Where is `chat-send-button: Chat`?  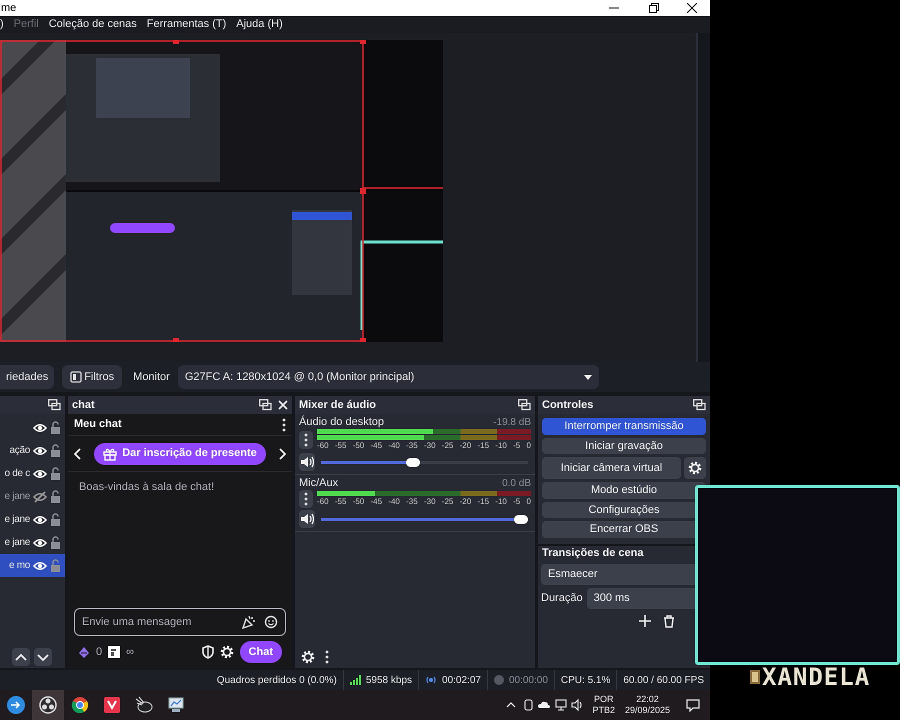
chat-send-button: Chat is located at coordinates (261, 652).